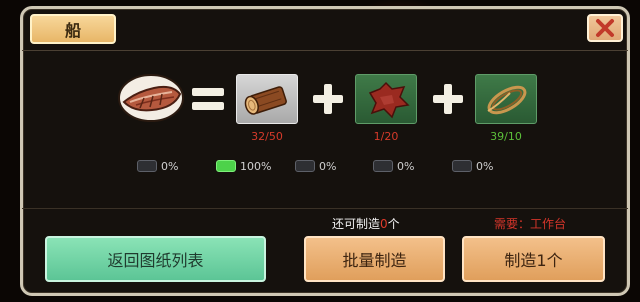 The width and height of the screenshot is (640, 302). Describe the element at coordinates (155, 259) in the screenshot. I see `back-to-blueprints-button: 返回图纸列表` at that location.